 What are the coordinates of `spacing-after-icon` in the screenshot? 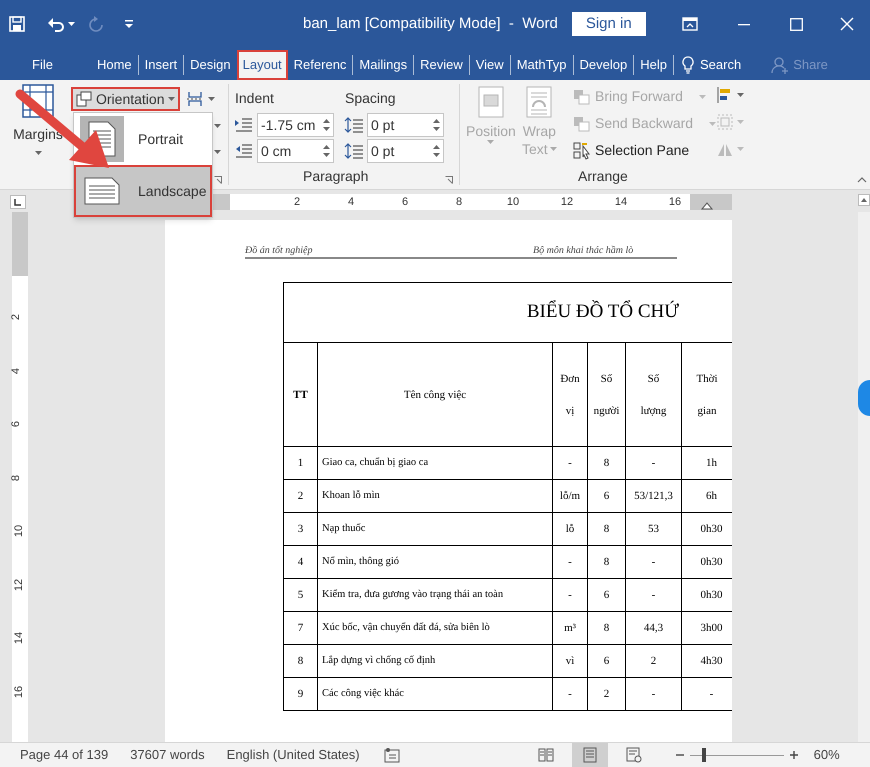 It's located at (354, 151).